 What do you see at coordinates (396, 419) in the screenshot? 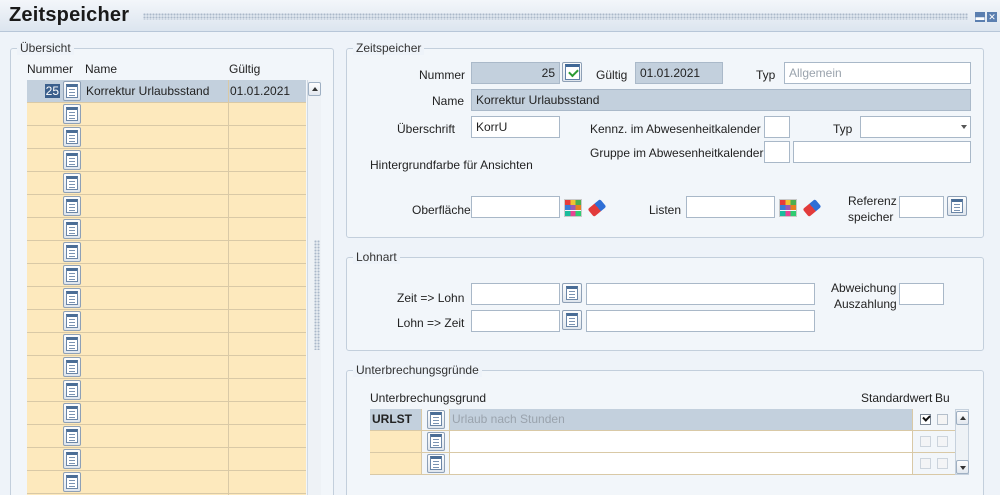
I see `break-code: URLST` at bounding box center [396, 419].